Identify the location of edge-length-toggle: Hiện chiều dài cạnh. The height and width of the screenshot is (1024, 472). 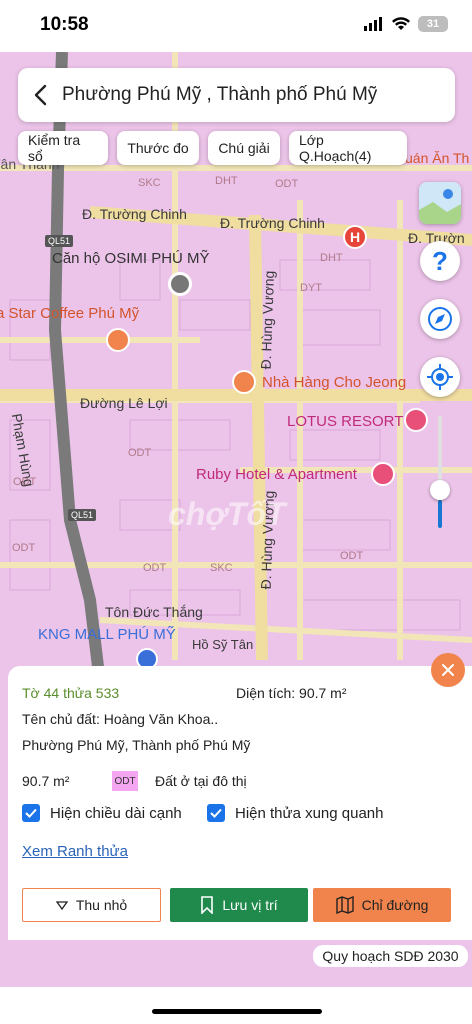
(102, 813).